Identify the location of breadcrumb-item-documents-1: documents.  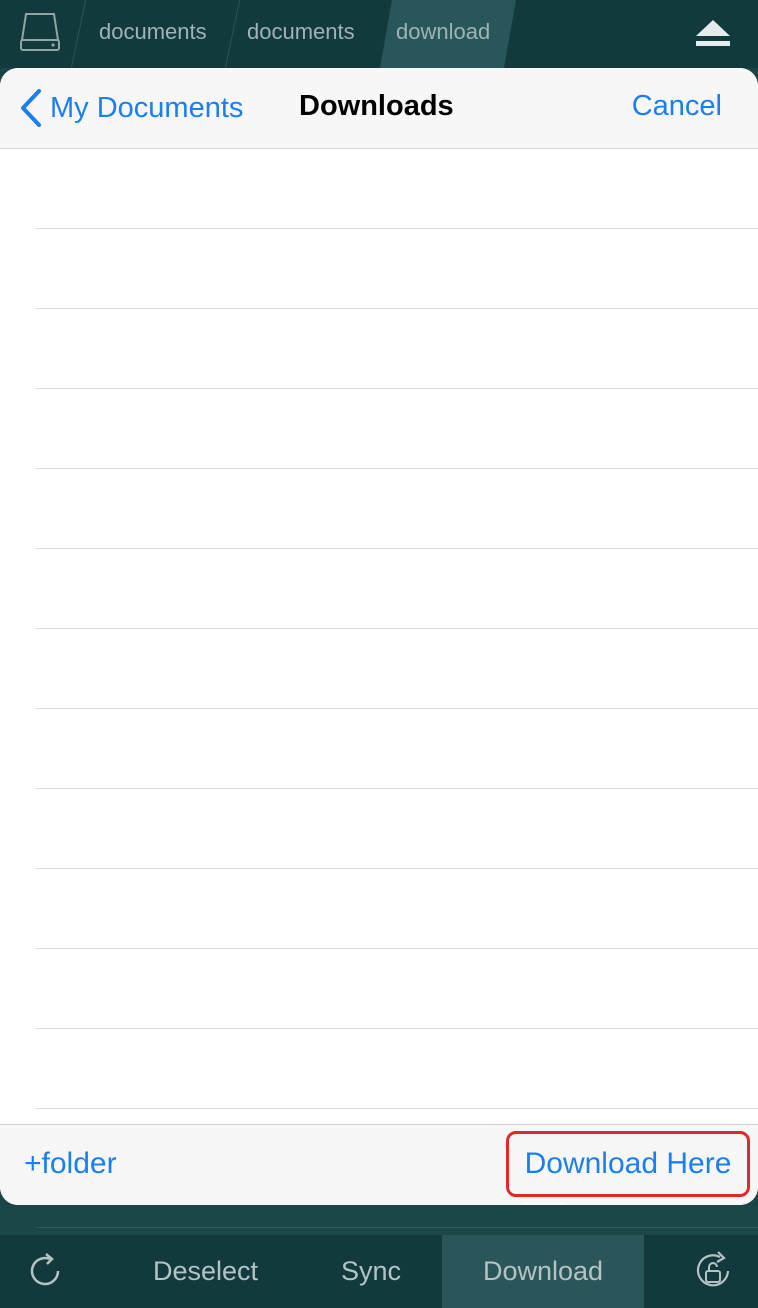
(153, 34).